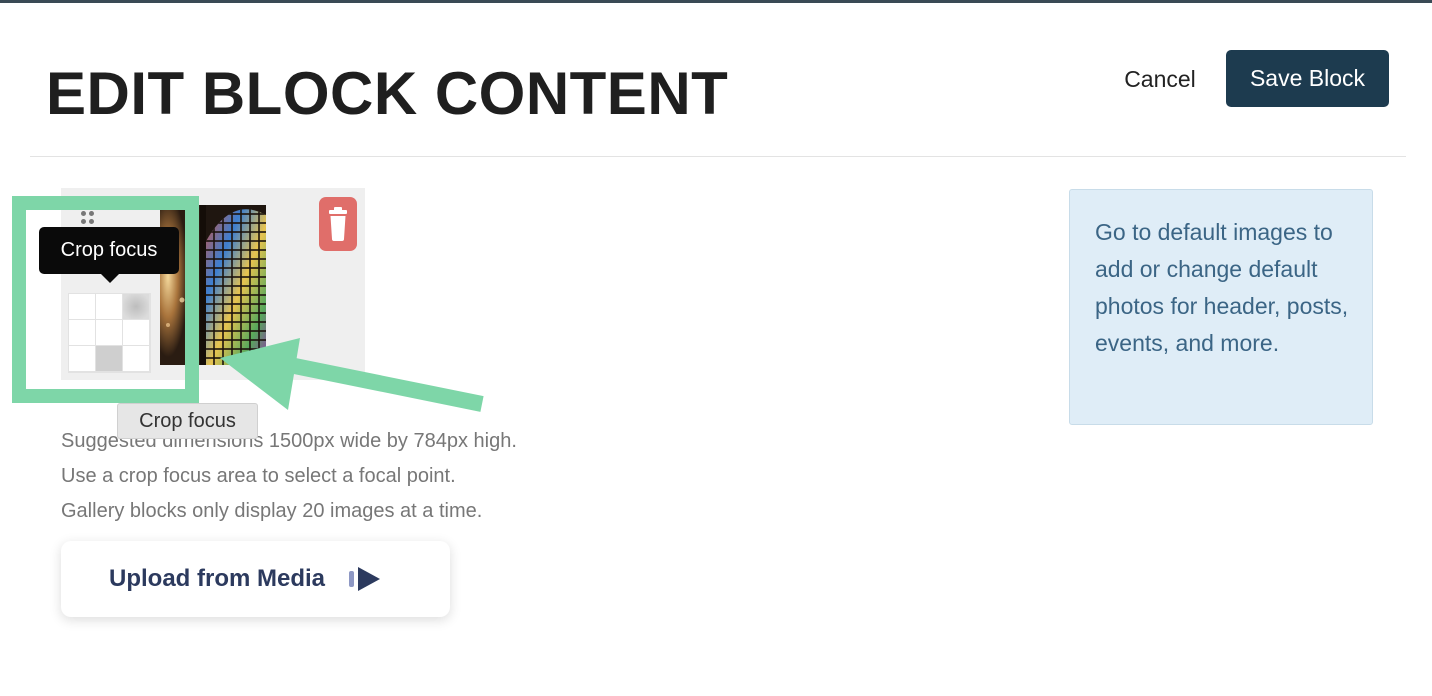  I want to click on upload-button-label: Upload from Media, so click(217, 578).